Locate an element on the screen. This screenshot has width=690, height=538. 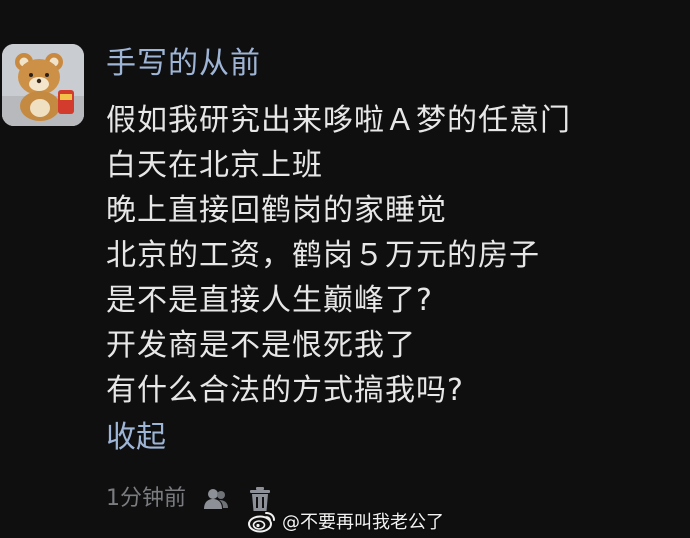
comment-line: 白天在北京上班 is located at coordinates (214, 165).